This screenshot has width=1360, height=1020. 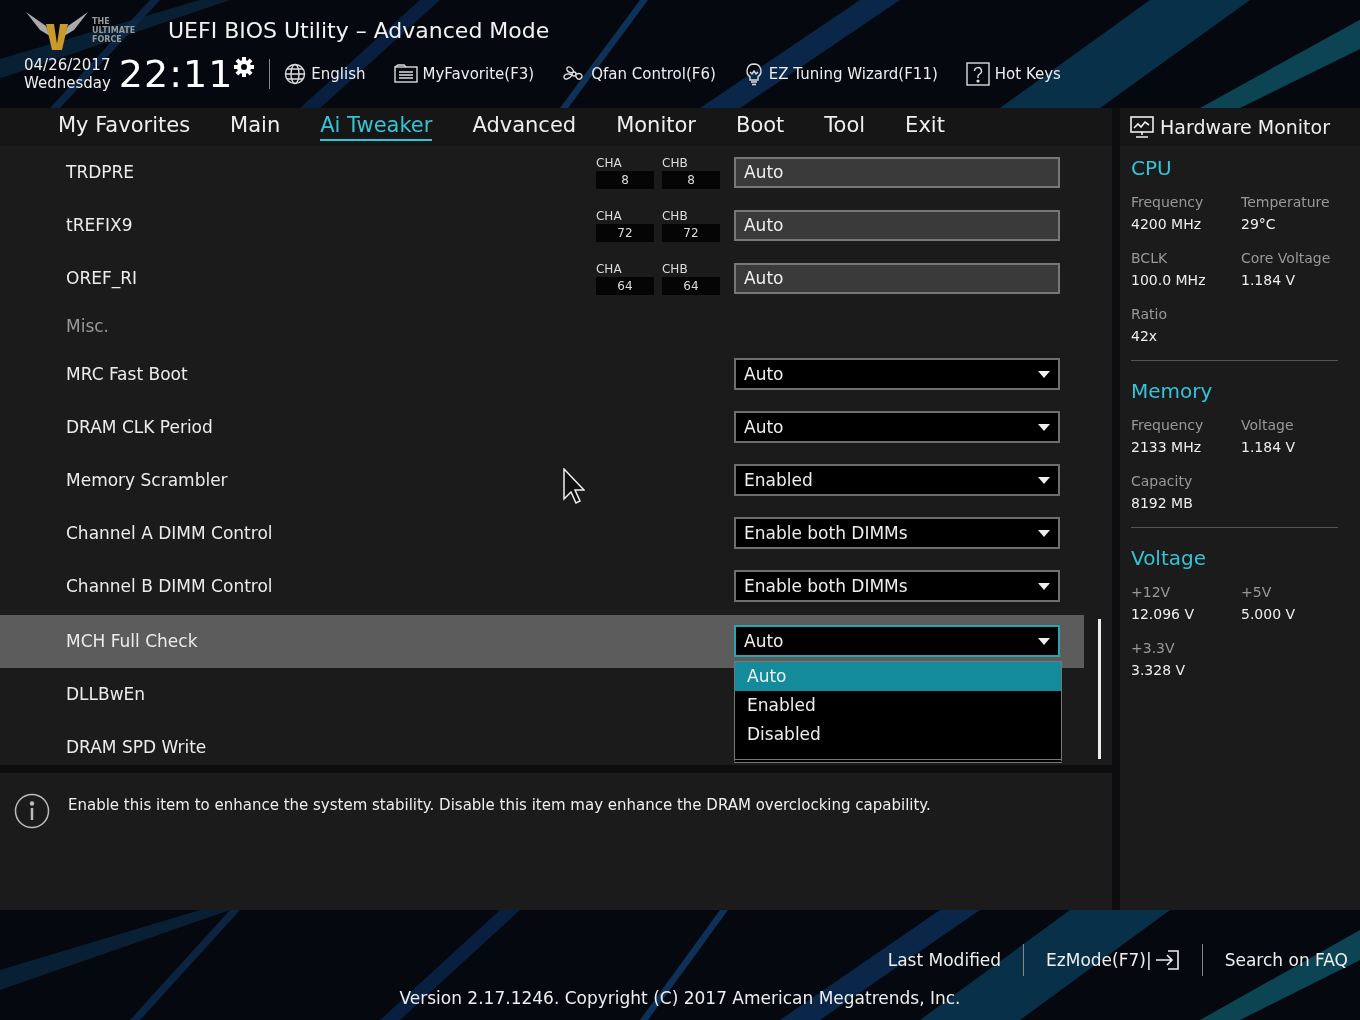 I want to click on info-icon, so click(x=32, y=810).